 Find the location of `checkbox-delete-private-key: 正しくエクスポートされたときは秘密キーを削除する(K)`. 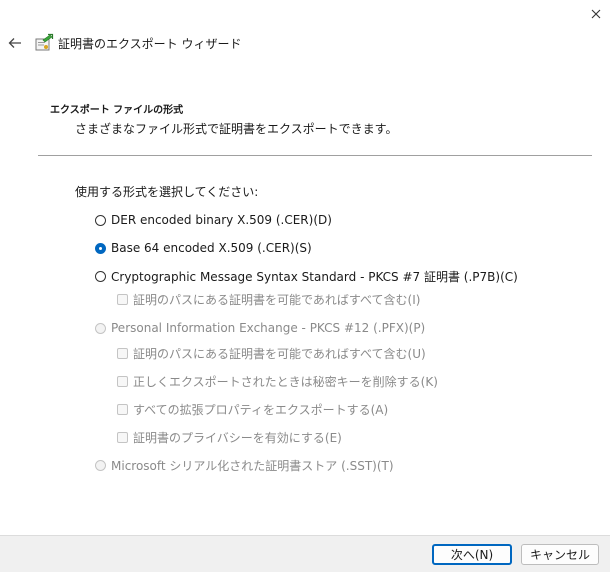

checkbox-delete-private-key: 正しくエクスポートされたときは秘密キーを削除する(K) is located at coordinates (277, 381).